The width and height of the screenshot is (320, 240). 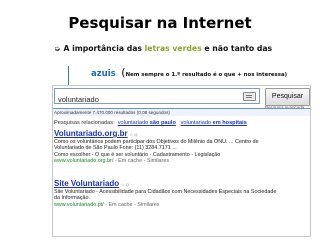 I want to click on related-link-sao-paulo: voluntariado são paulo, so click(x=147, y=123).